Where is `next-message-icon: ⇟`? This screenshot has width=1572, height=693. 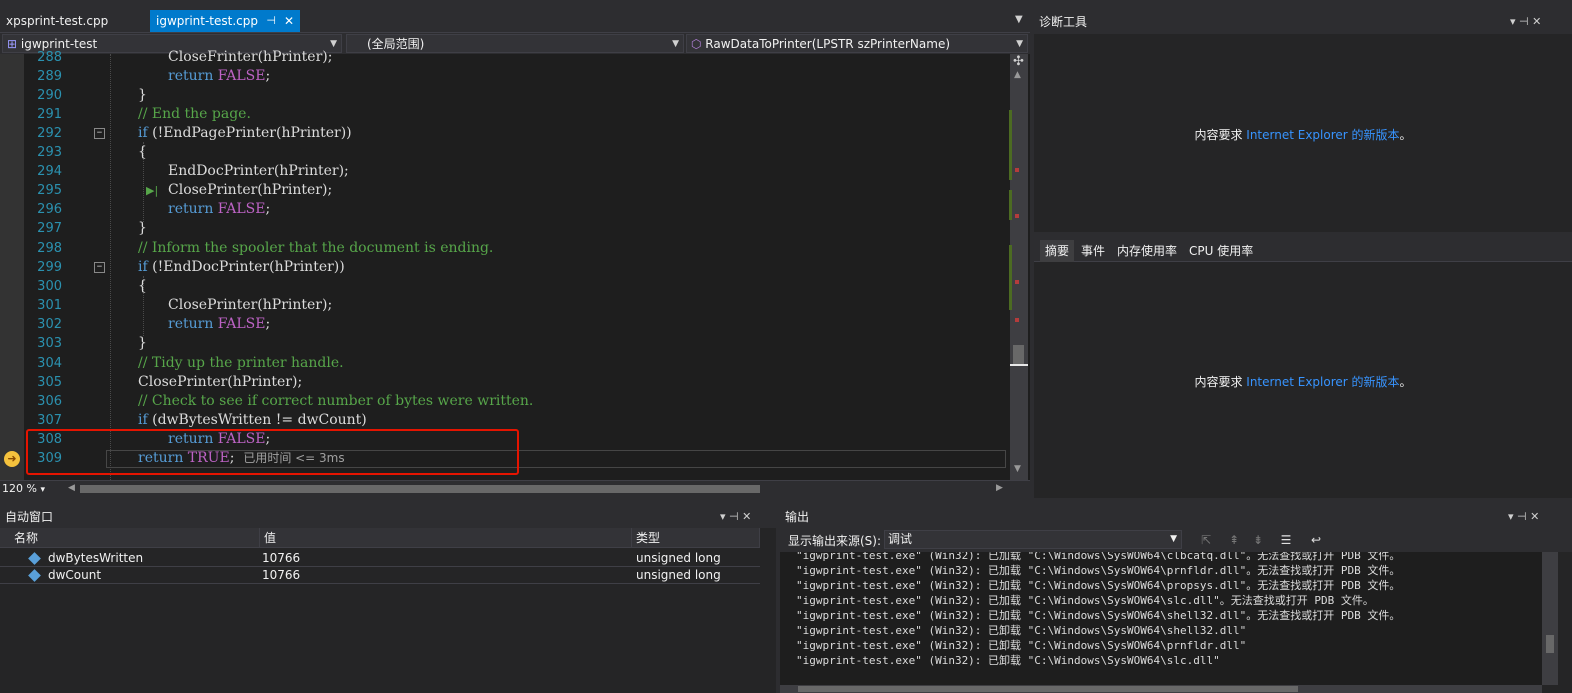 next-message-icon: ⇟ is located at coordinates (1258, 540).